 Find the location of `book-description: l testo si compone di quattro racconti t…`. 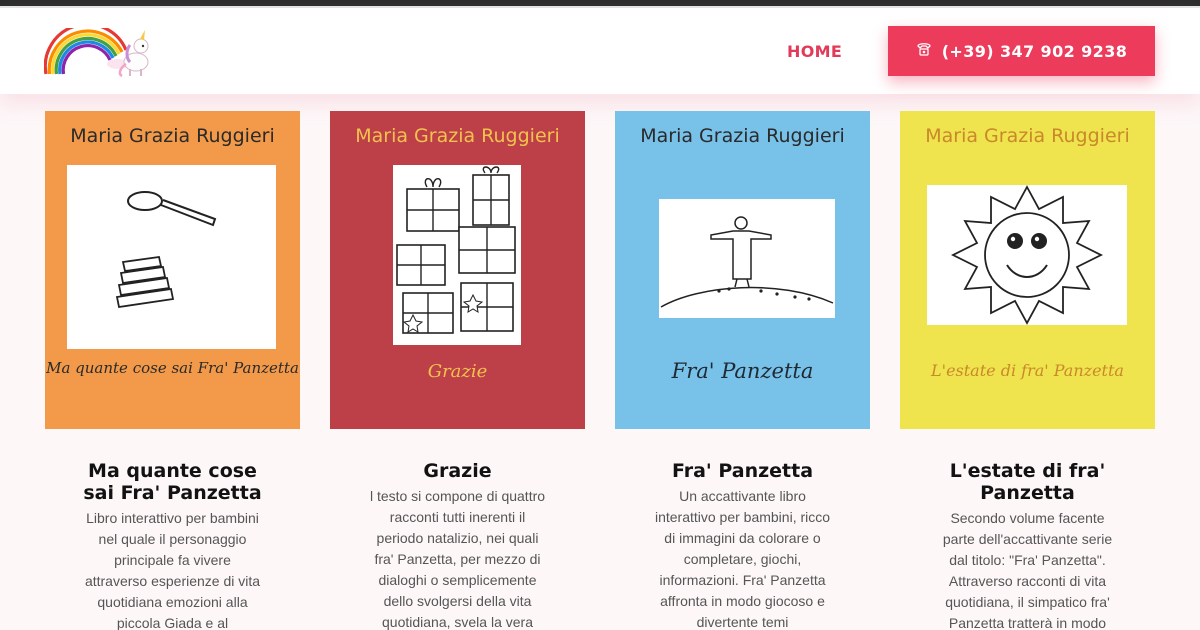

book-description: l testo si compone di quattro racconti t… is located at coordinates (457, 559).